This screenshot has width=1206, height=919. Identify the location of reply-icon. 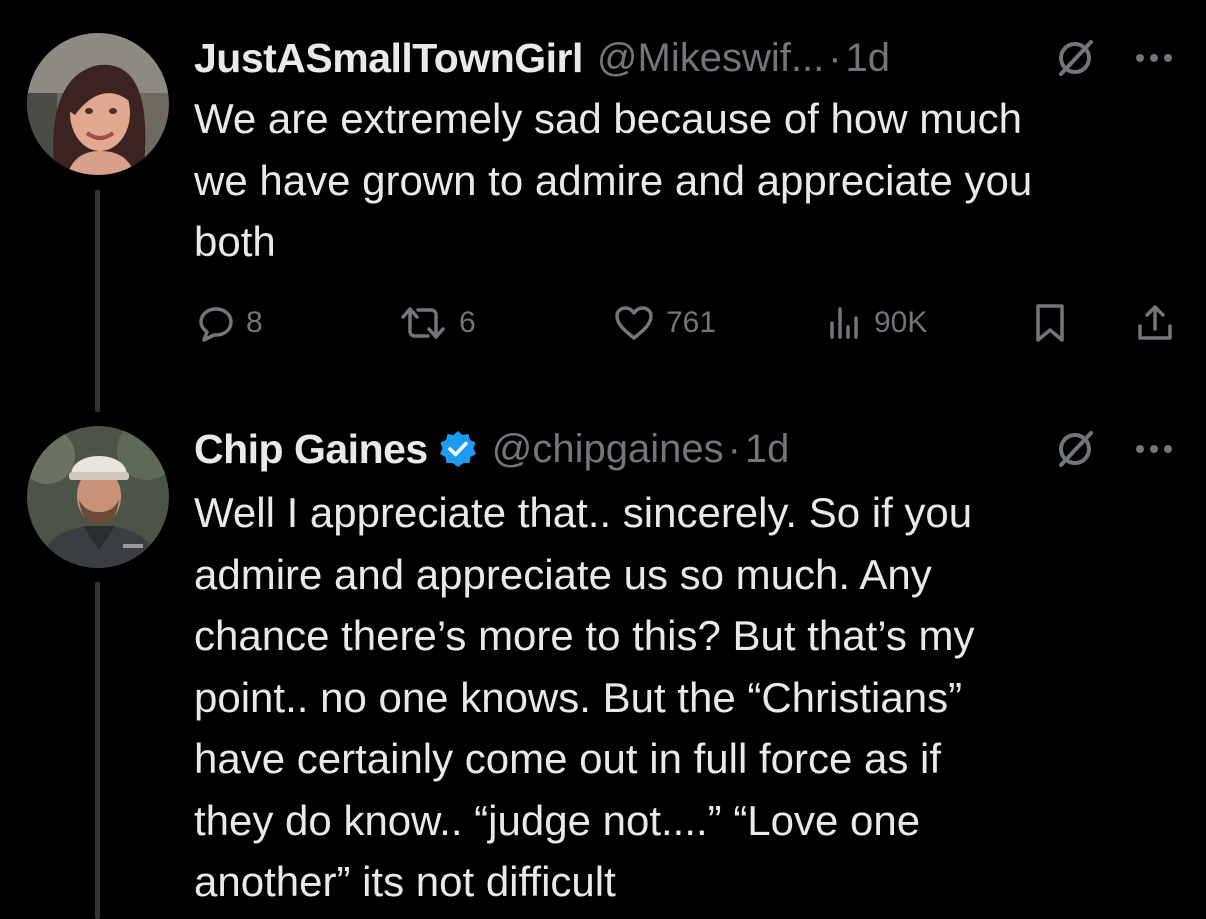
(216, 324).